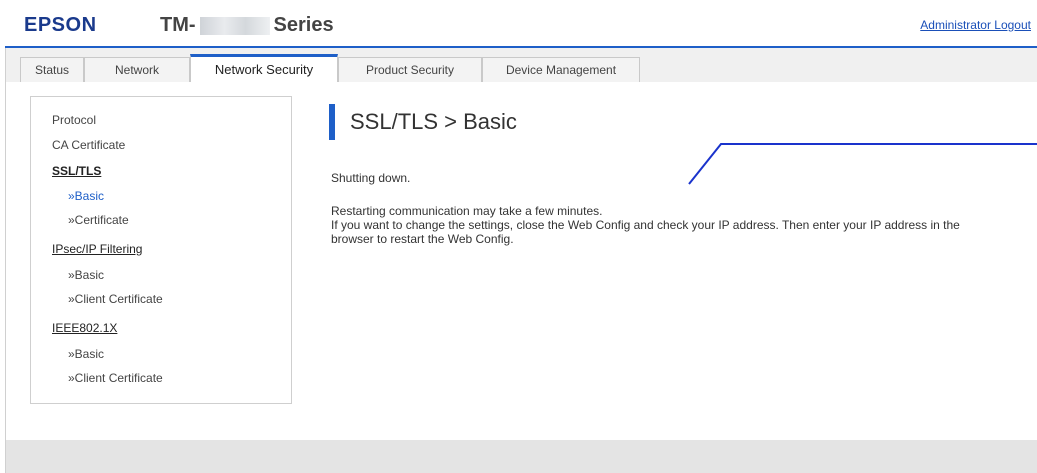  Describe the element at coordinates (521, 456) in the screenshot. I see `footer-bar` at that location.